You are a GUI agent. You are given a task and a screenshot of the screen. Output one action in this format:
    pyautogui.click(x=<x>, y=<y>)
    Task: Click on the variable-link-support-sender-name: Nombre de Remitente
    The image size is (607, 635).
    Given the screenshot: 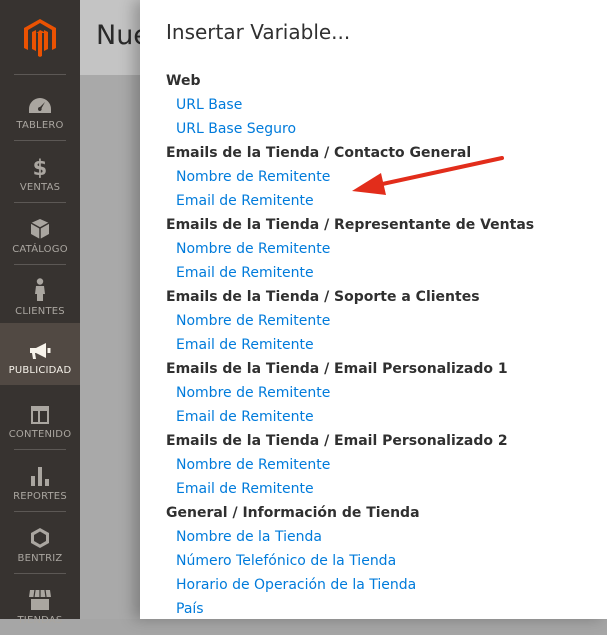 What is the action you would take?
    pyautogui.click(x=381, y=323)
    